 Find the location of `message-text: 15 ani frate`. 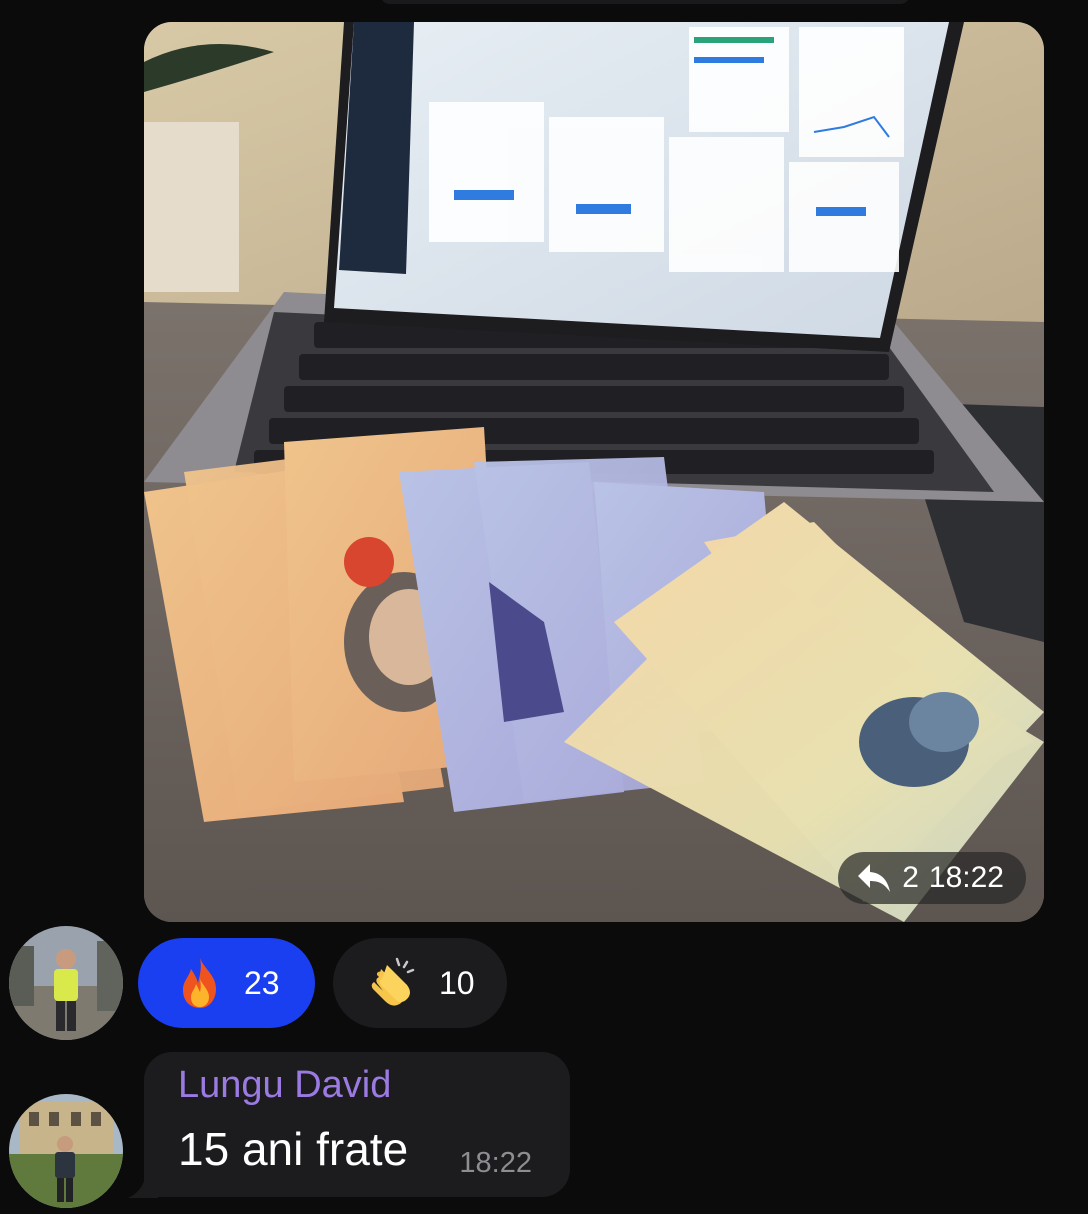

message-text: 15 ani frate is located at coordinates (293, 1149).